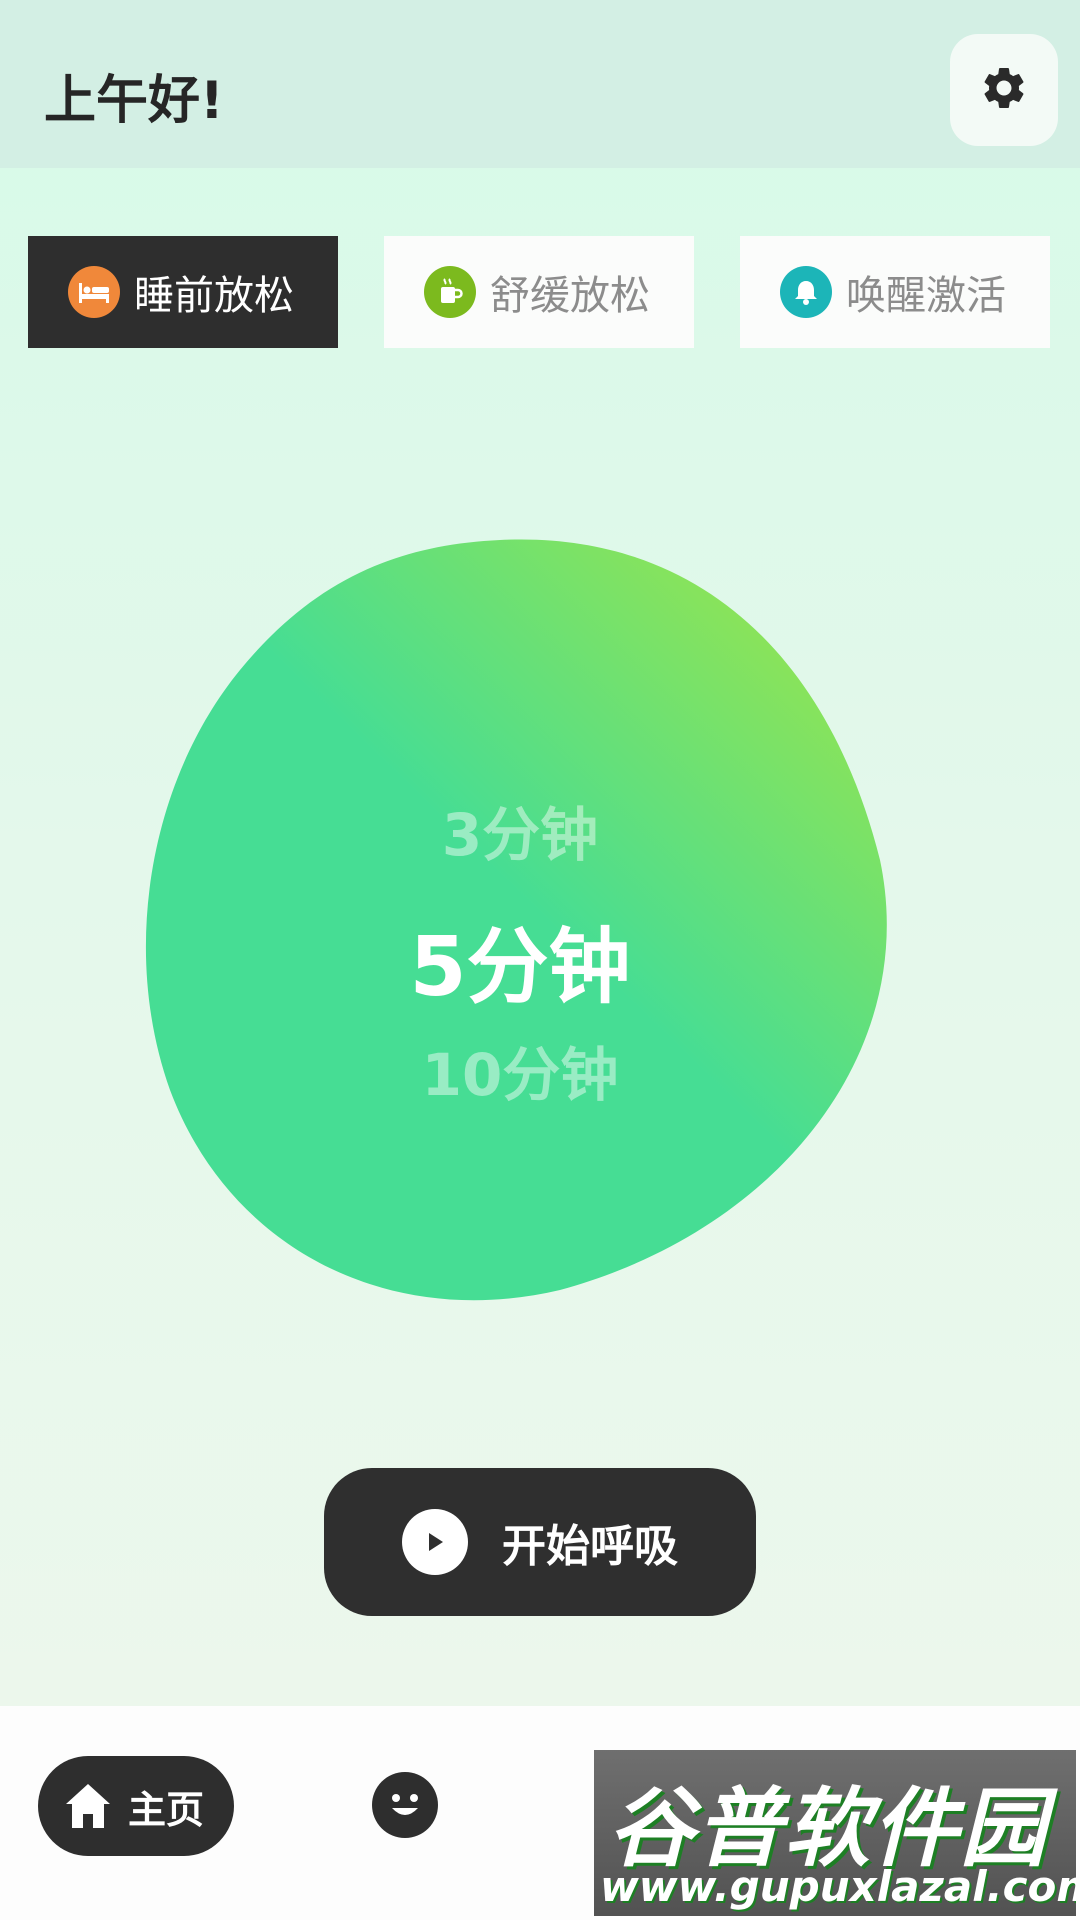 Image resolution: width=1080 pixels, height=1920 pixels. What do you see at coordinates (570, 296) in the screenshot?
I see `tab-label: 舒缓放松` at bounding box center [570, 296].